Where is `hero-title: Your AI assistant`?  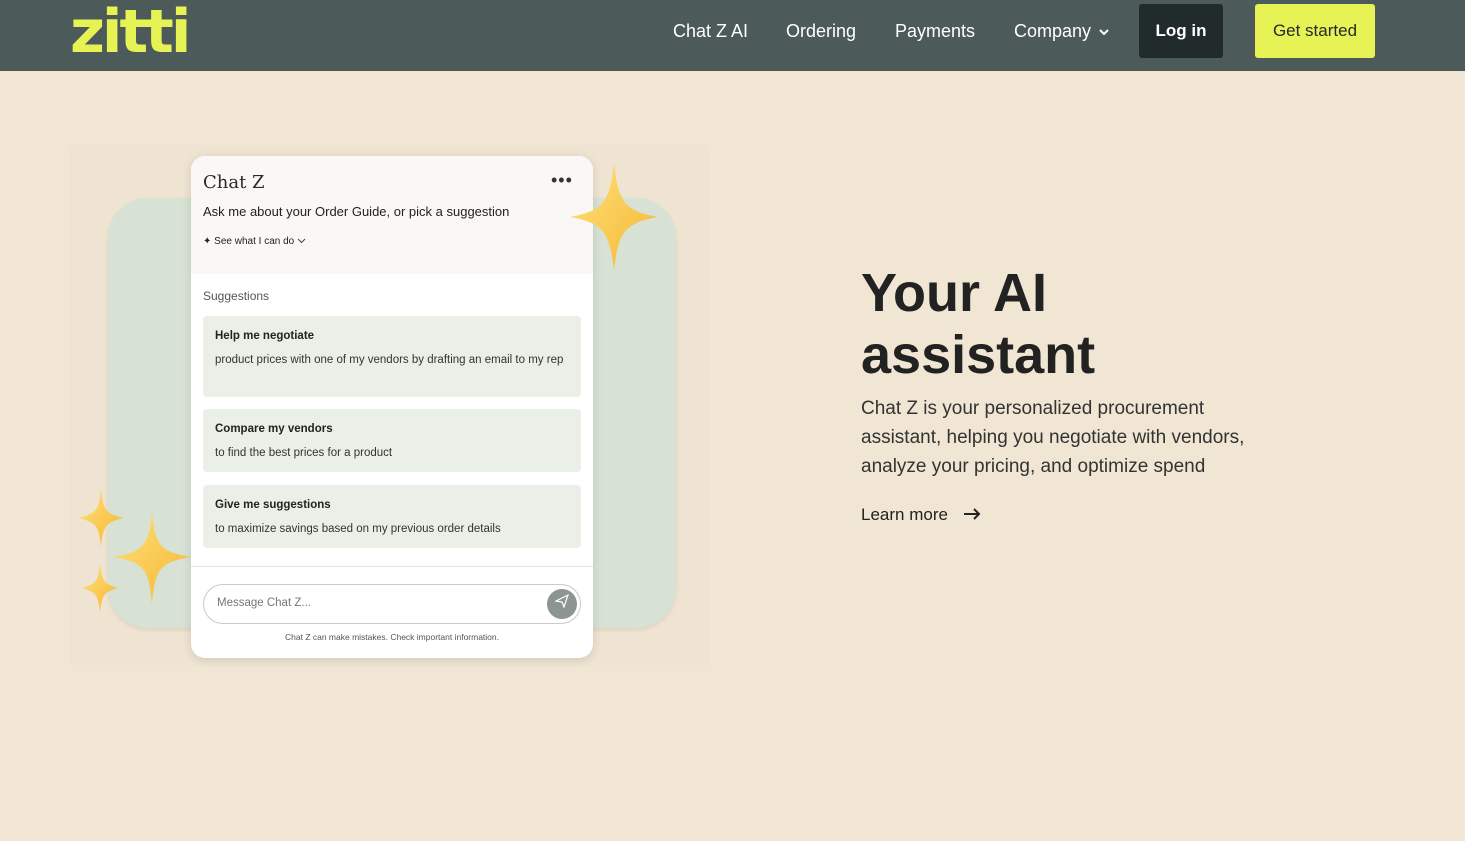 hero-title: Your AI assistant is located at coordinates (978, 324).